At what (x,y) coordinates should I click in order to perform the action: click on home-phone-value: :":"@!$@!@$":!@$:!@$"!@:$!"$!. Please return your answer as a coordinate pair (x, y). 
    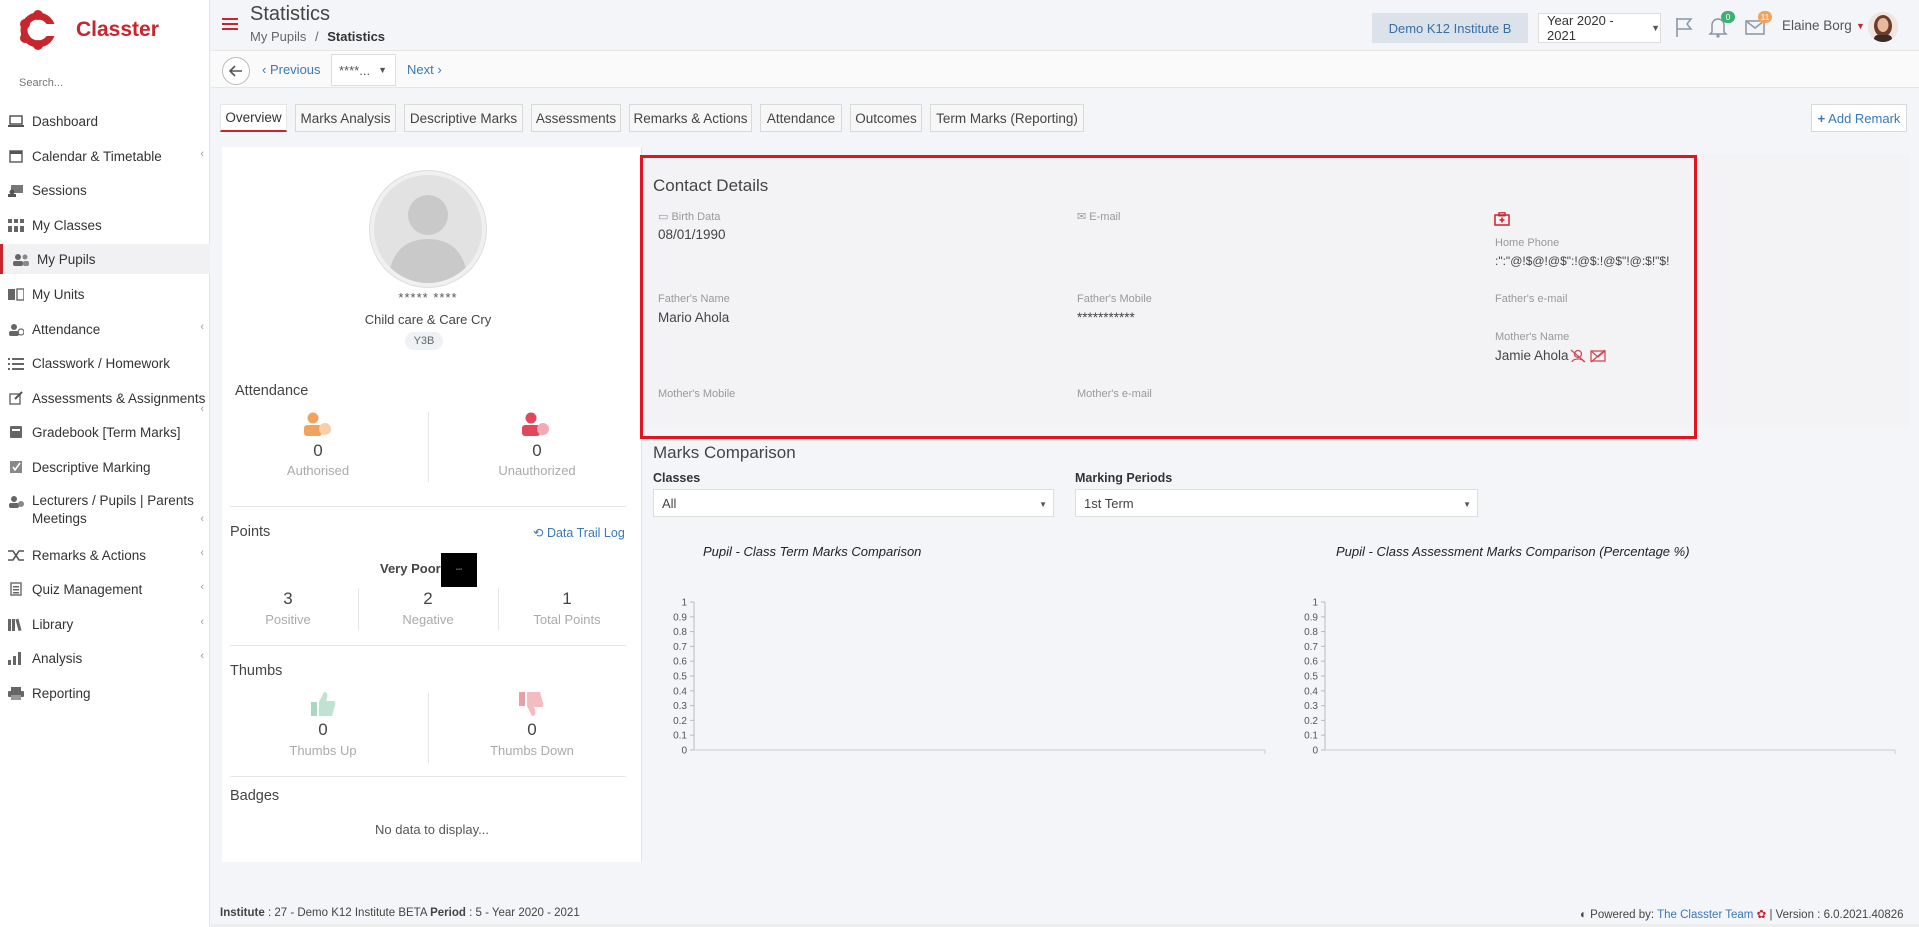
    Looking at the image, I should click on (1582, 261).